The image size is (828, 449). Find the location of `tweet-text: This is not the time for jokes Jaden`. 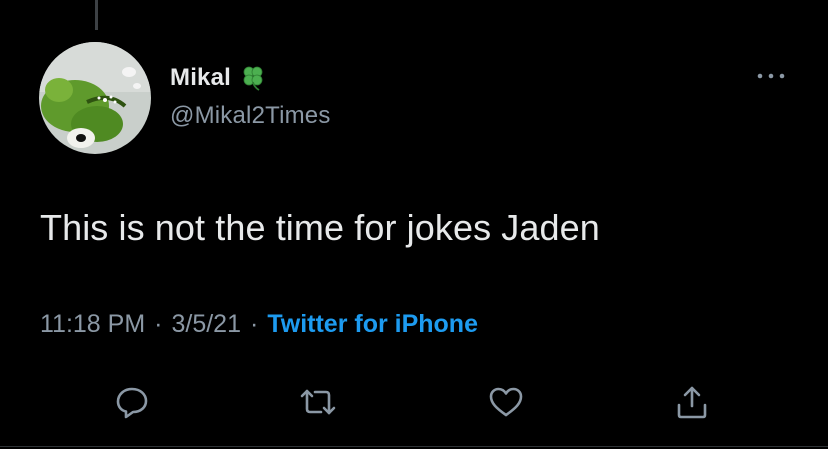

tweet-text: This is not the time for jokes Jaden is located at coordinates (320, 227).